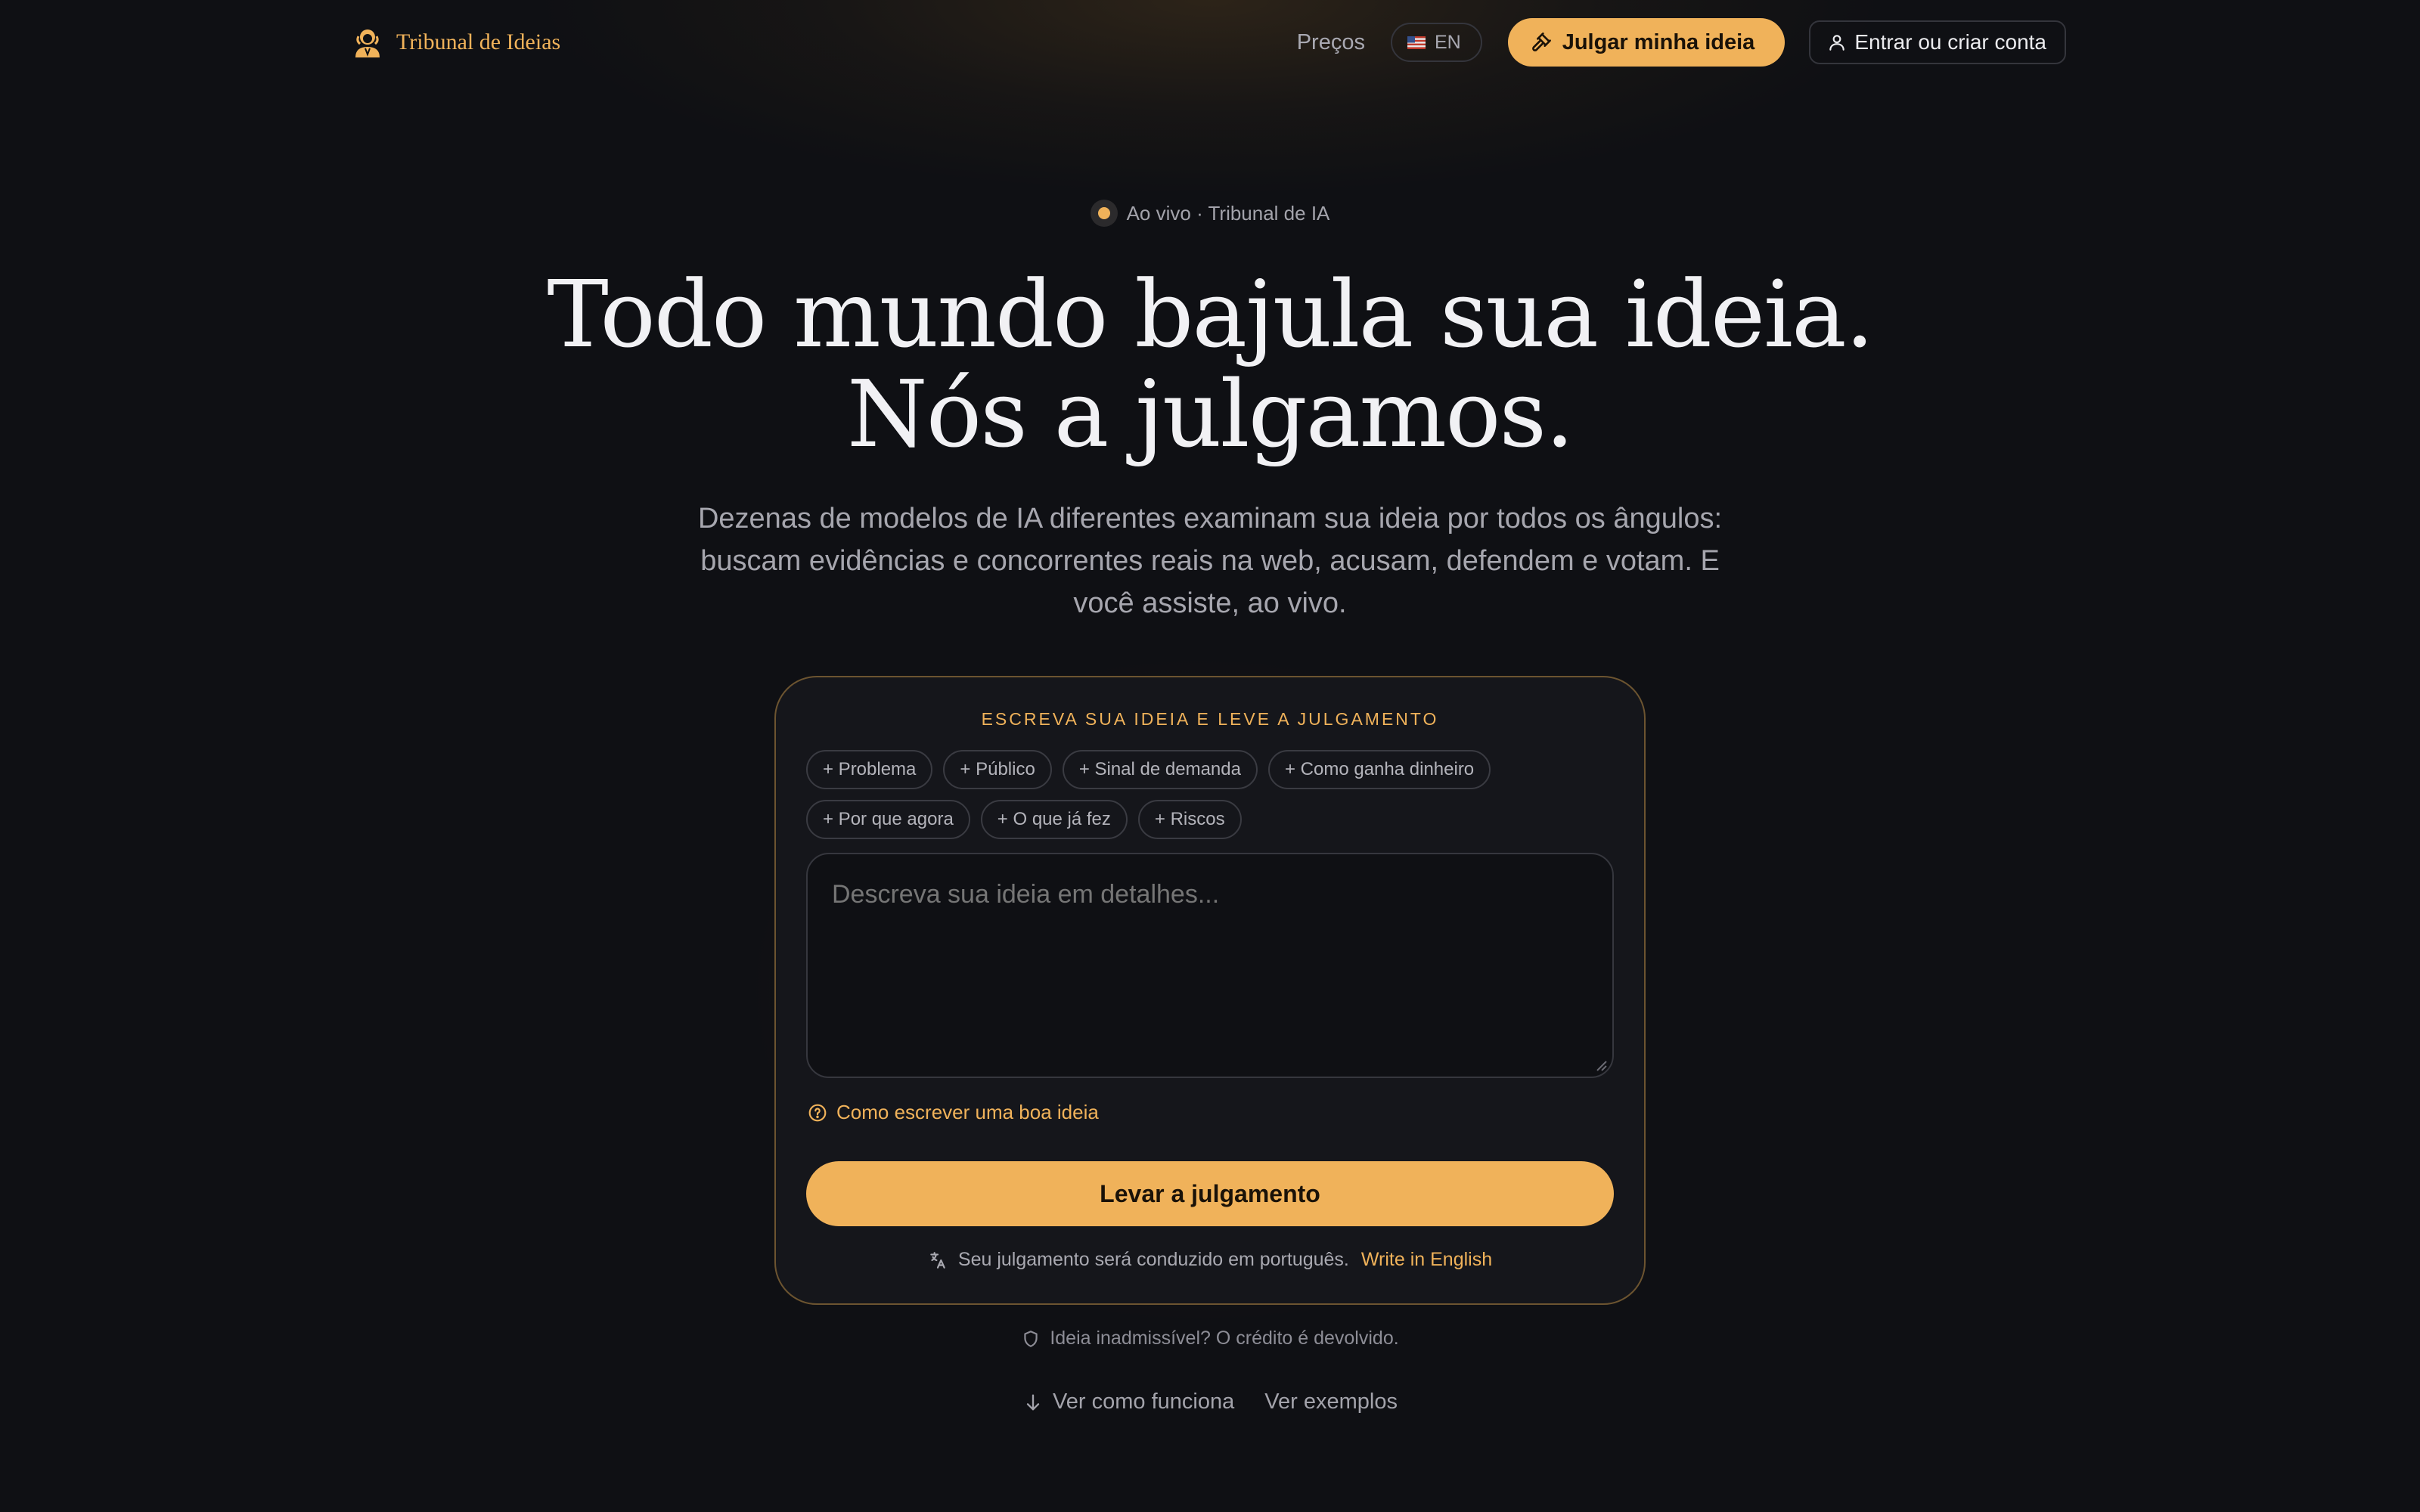 This screenshot has height=1512, width=2420. What do you see at coordinates (1031, 1338) in the screenshot?
I see `shield-icon` at bounding box center [1031, 1338].